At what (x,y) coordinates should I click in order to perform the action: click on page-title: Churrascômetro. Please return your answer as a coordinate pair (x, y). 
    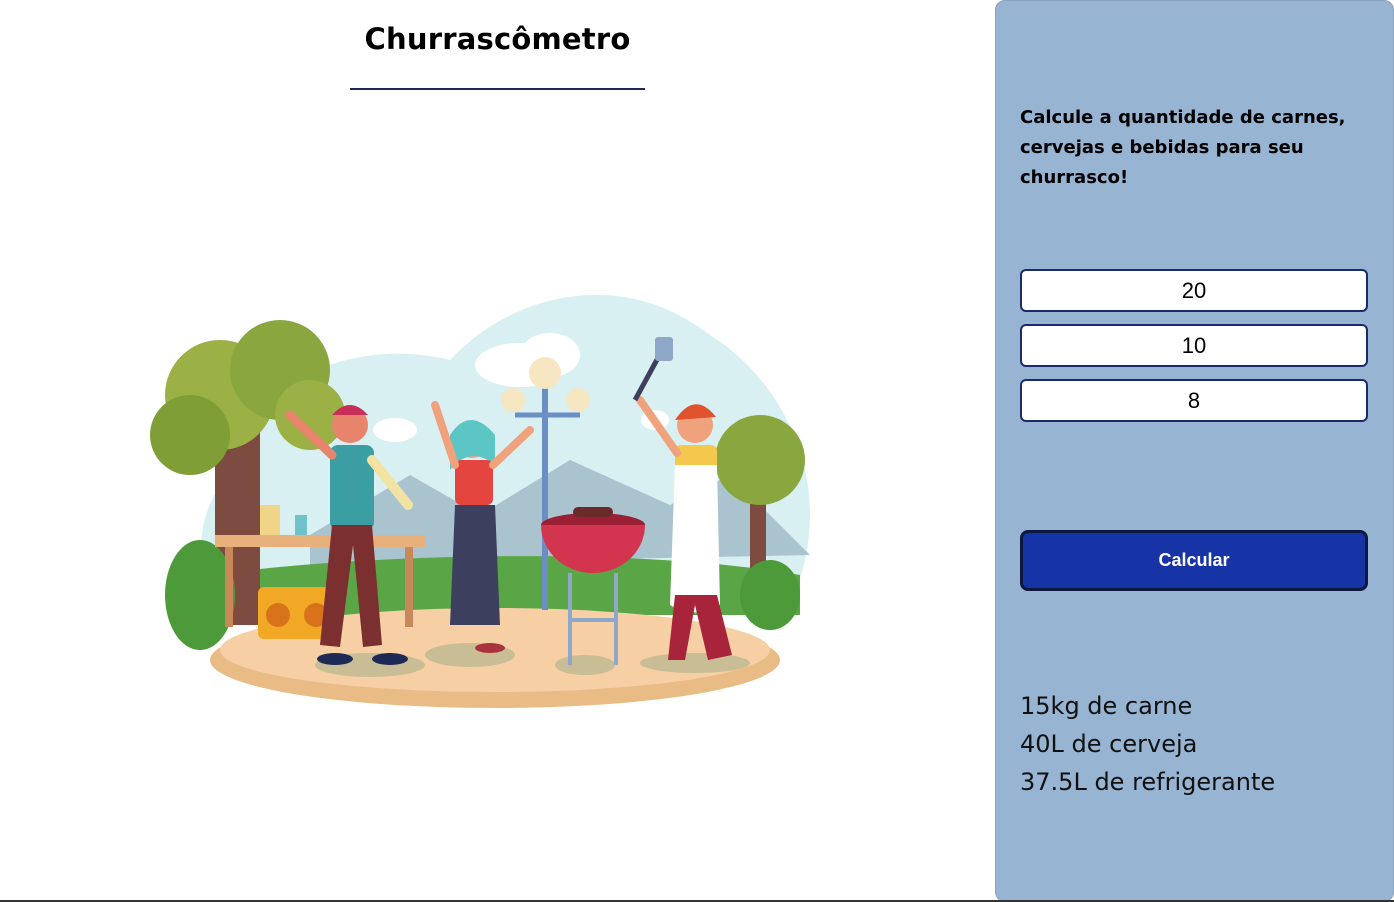
    Looking at the image, I should click on (497, 39).